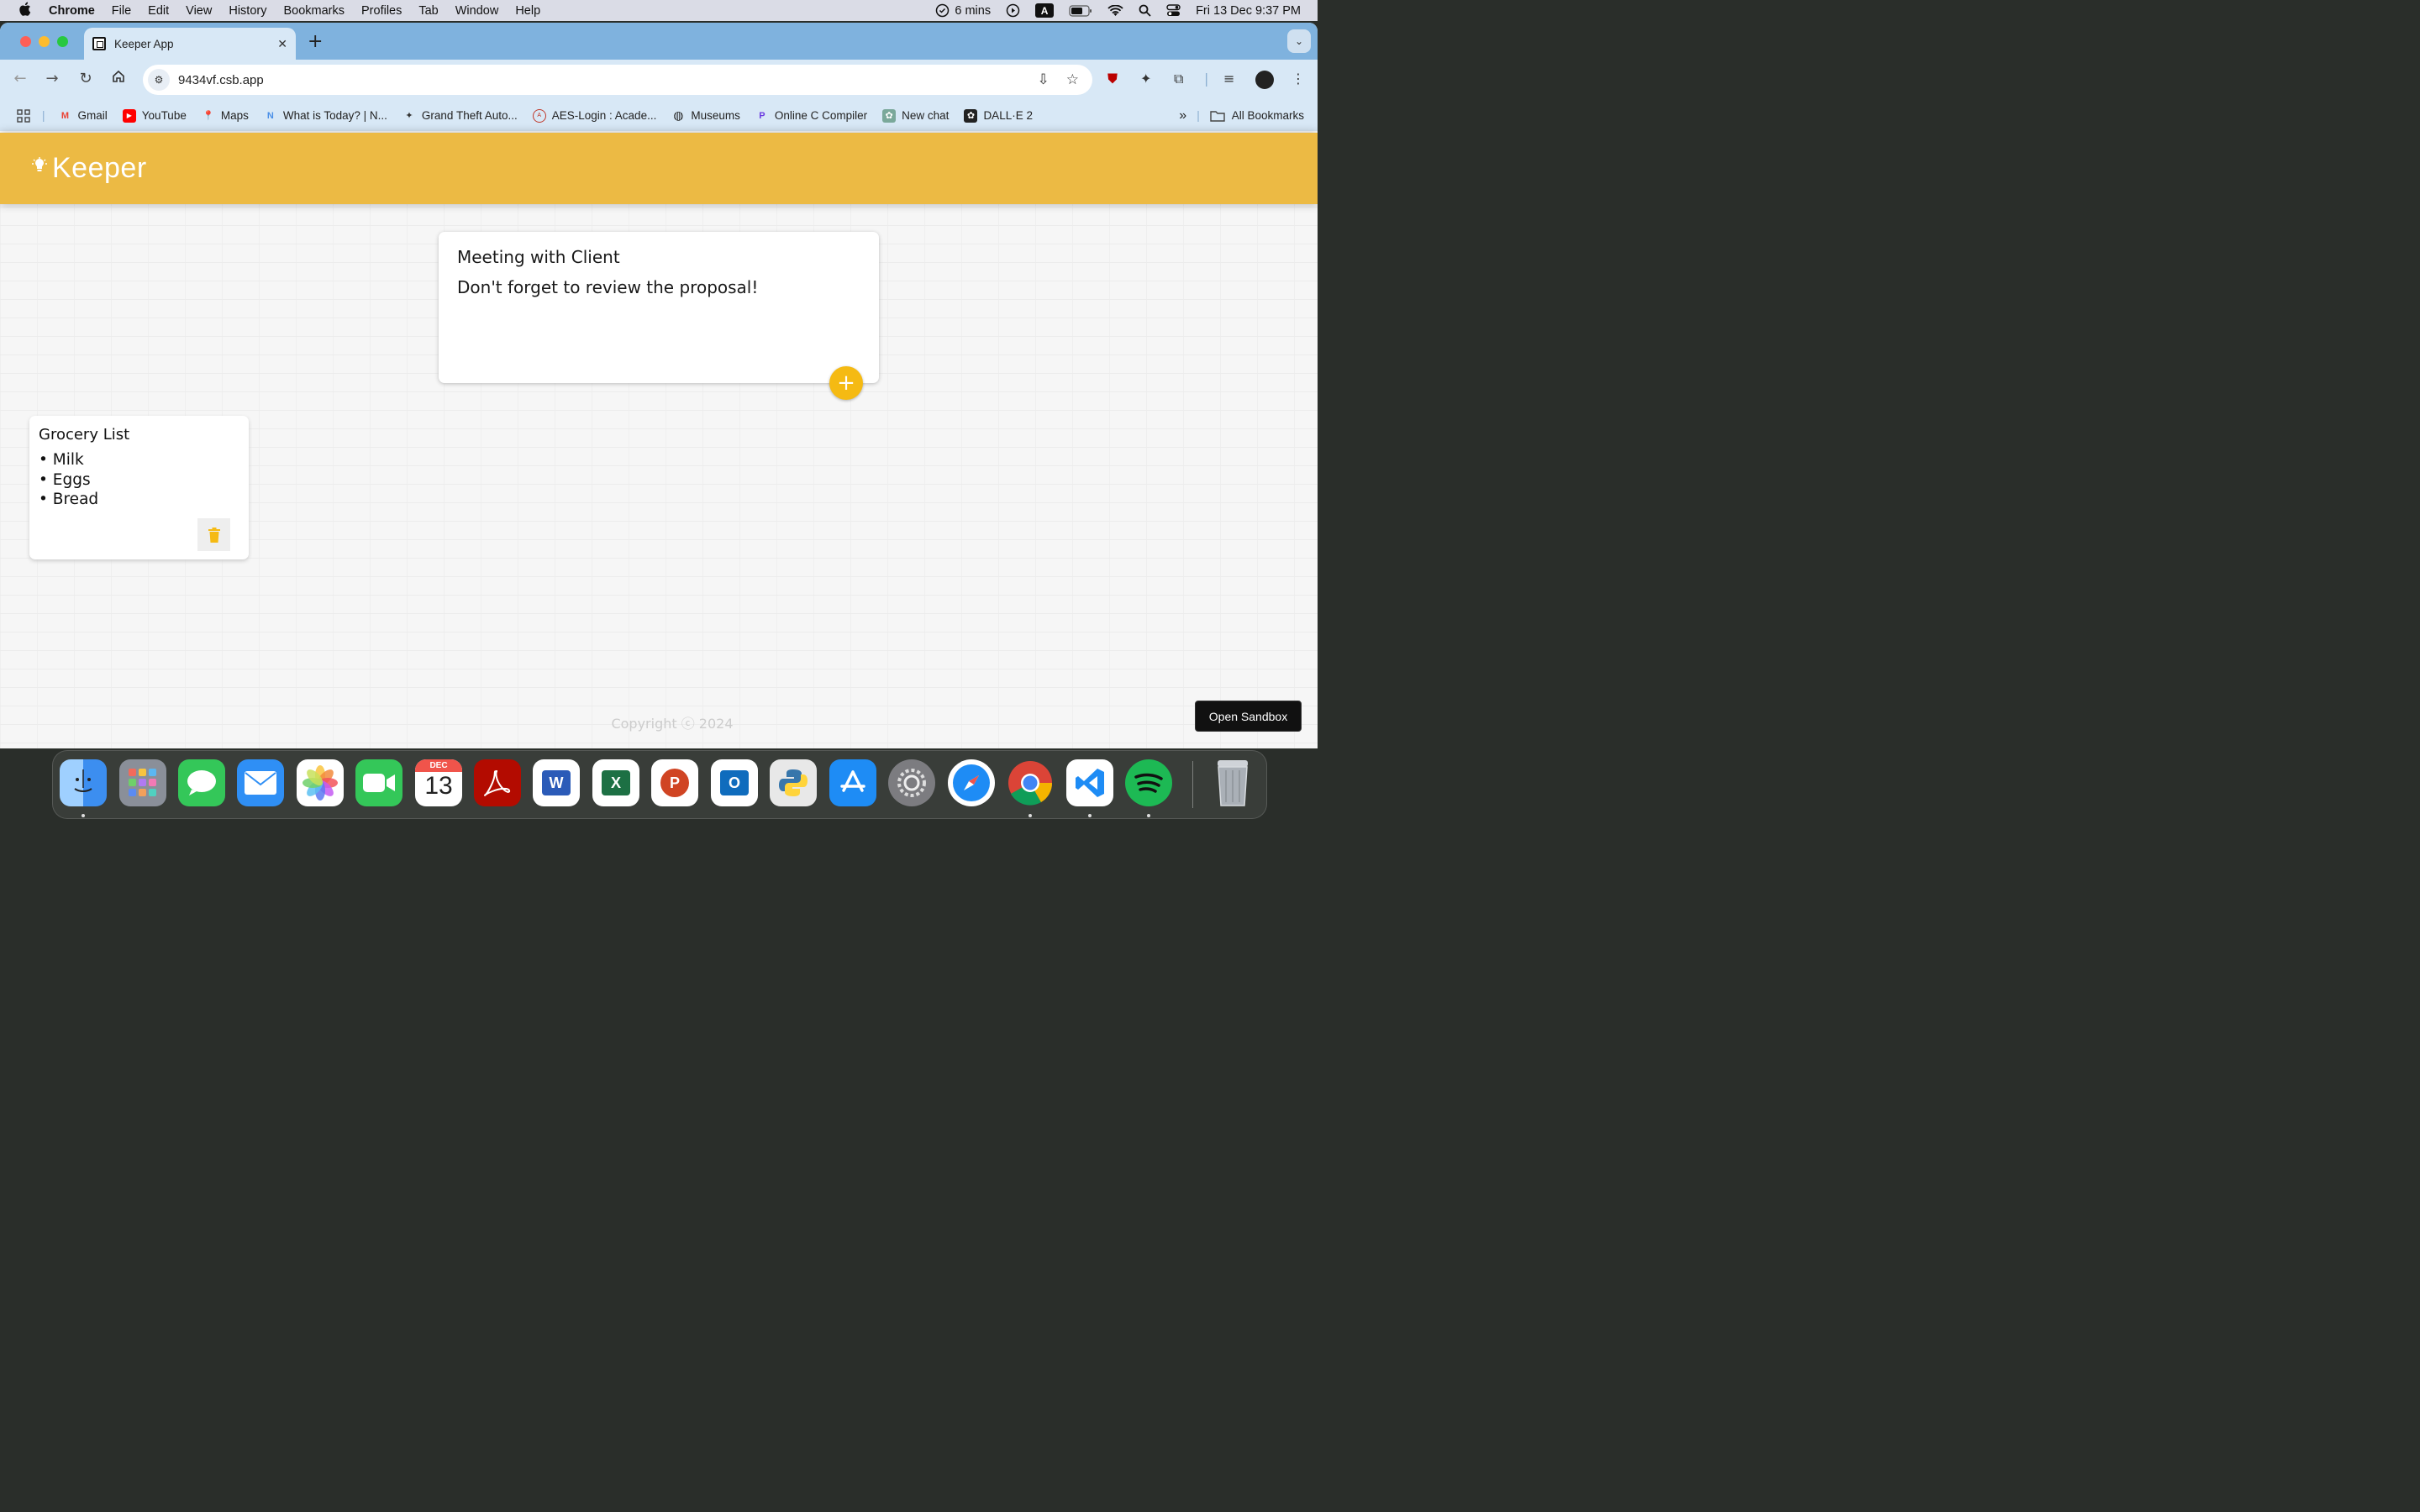 Image resolution: width=2420 pixels, height=1512 pixels. Describe the element at coordinates (678, 115) in the screenshot. I see `globe-icon: ◍` at that location.